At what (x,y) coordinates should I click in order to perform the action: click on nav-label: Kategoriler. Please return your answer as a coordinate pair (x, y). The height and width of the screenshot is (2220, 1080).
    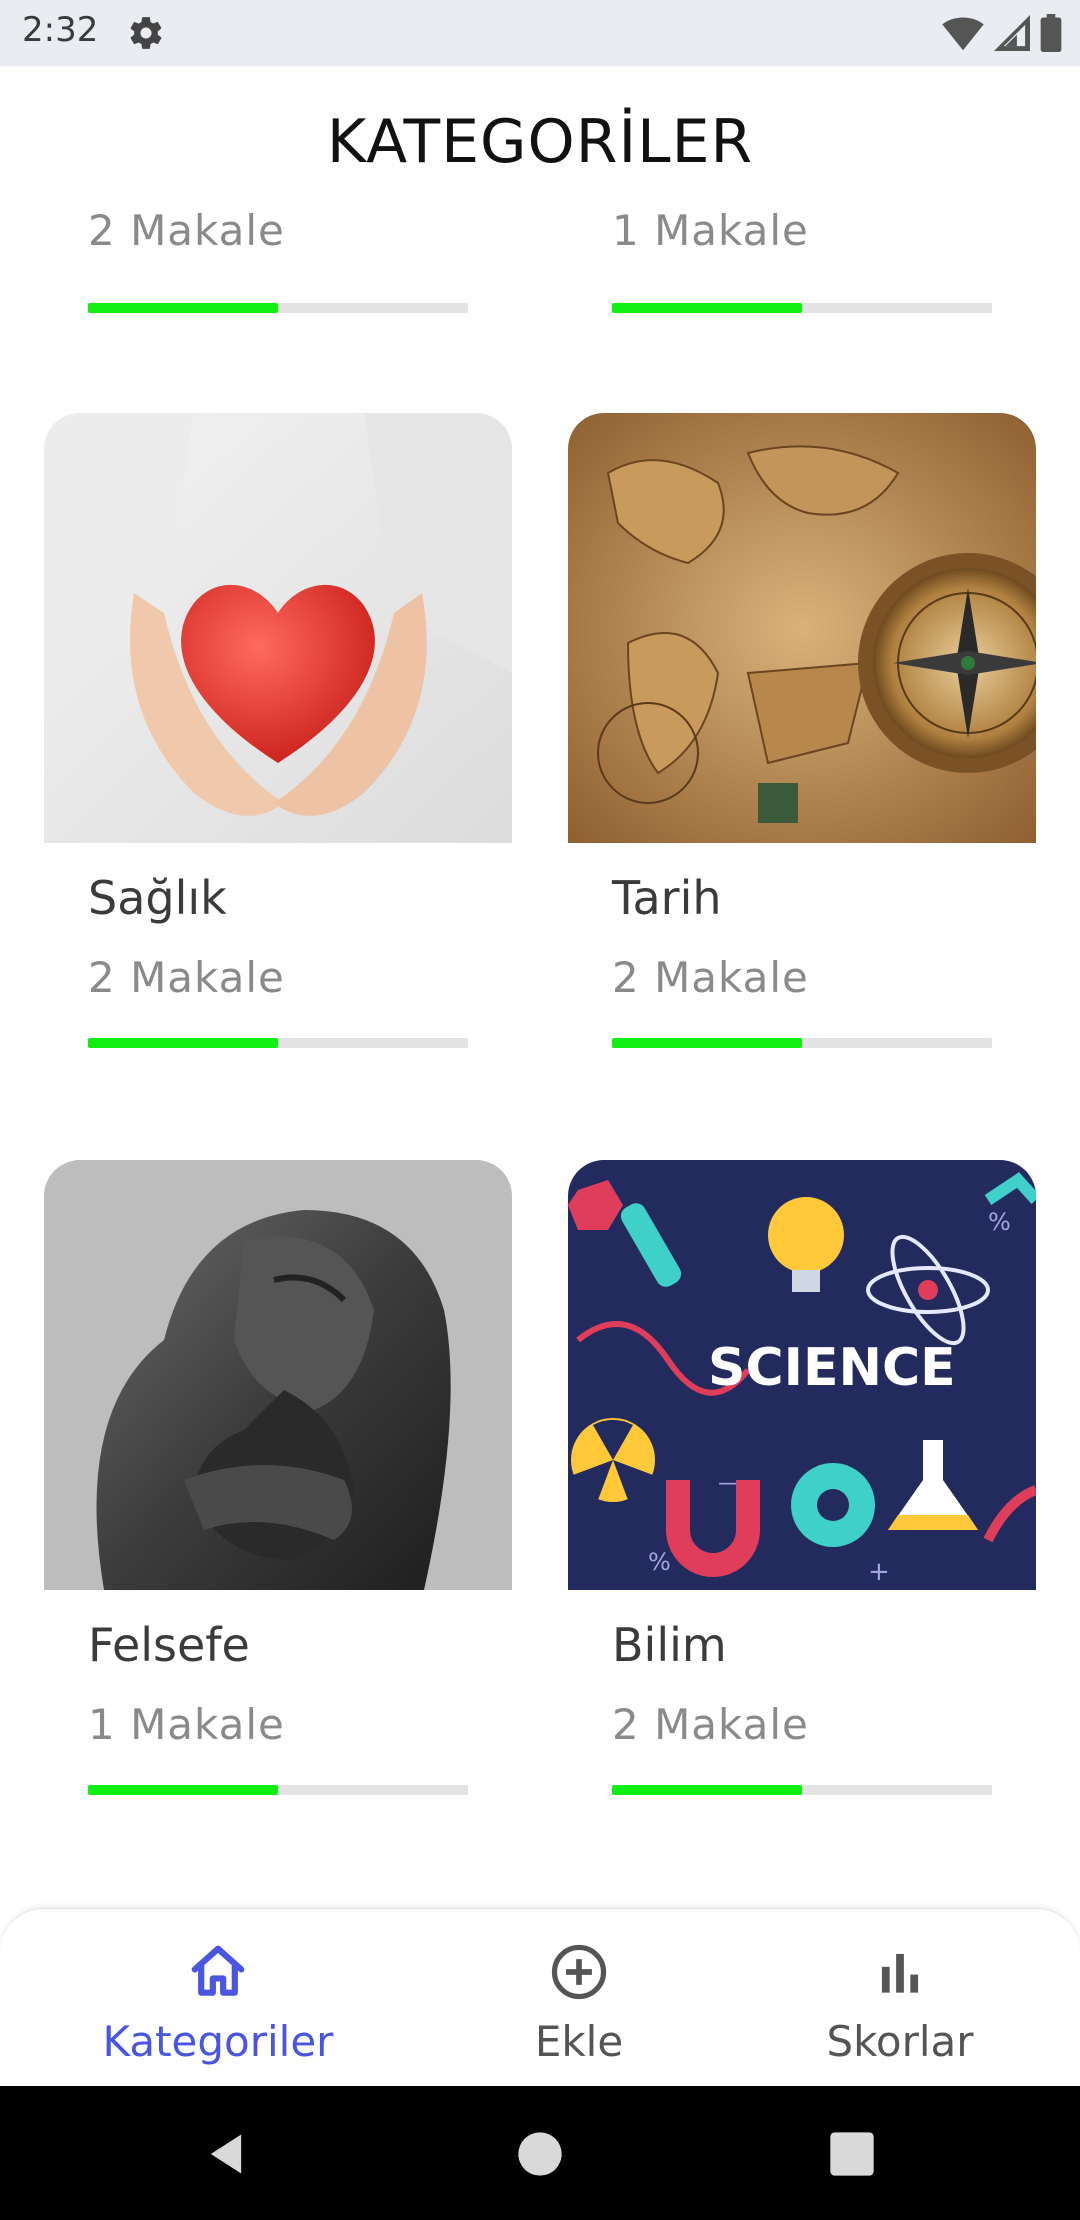
    Looking at the image, I should click on (218, 2041).